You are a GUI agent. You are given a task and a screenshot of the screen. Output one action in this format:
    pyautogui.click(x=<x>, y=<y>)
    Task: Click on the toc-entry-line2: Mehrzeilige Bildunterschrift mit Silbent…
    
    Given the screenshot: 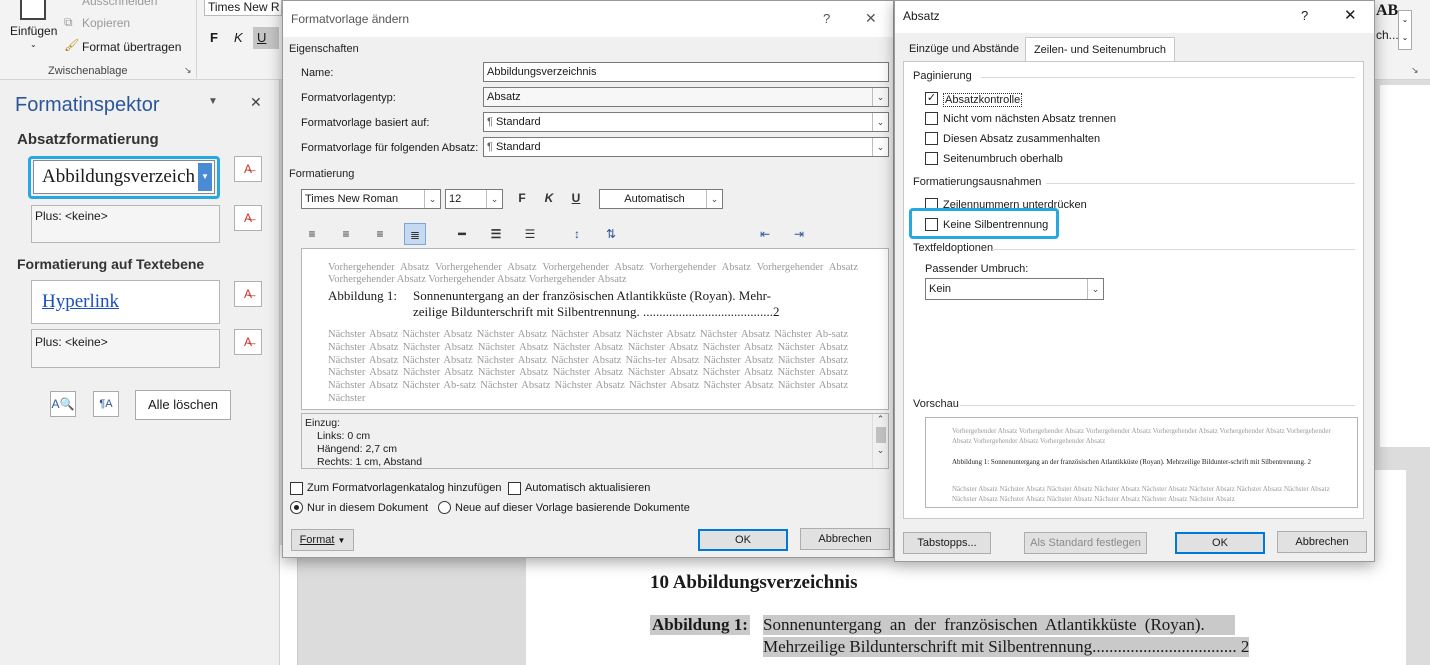 What is the action you would take?
    pyautogui.click(x=1006, y=647)
    